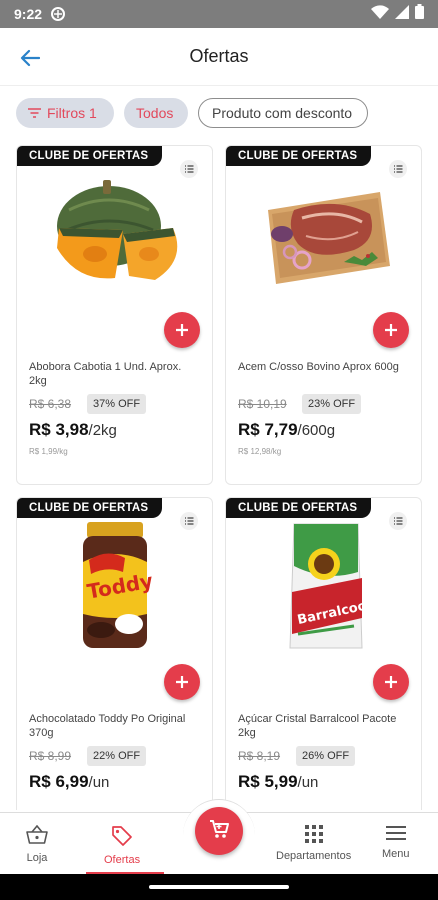 The width and height of the screenshot is (438, 900). What do you see at coordinates (122, 860) in the screenshot?
I see `nav-ofertas-label: Ofertas` at bounding box center [122, 860].